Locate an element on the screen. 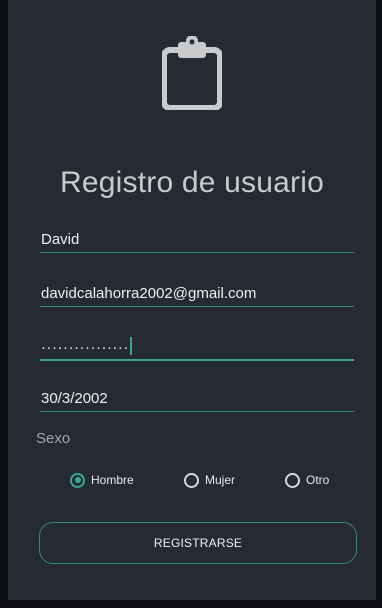 Image resolution: width=382 pixels, height=608 pixels. name-field: David is located at coordinates (197, 241).